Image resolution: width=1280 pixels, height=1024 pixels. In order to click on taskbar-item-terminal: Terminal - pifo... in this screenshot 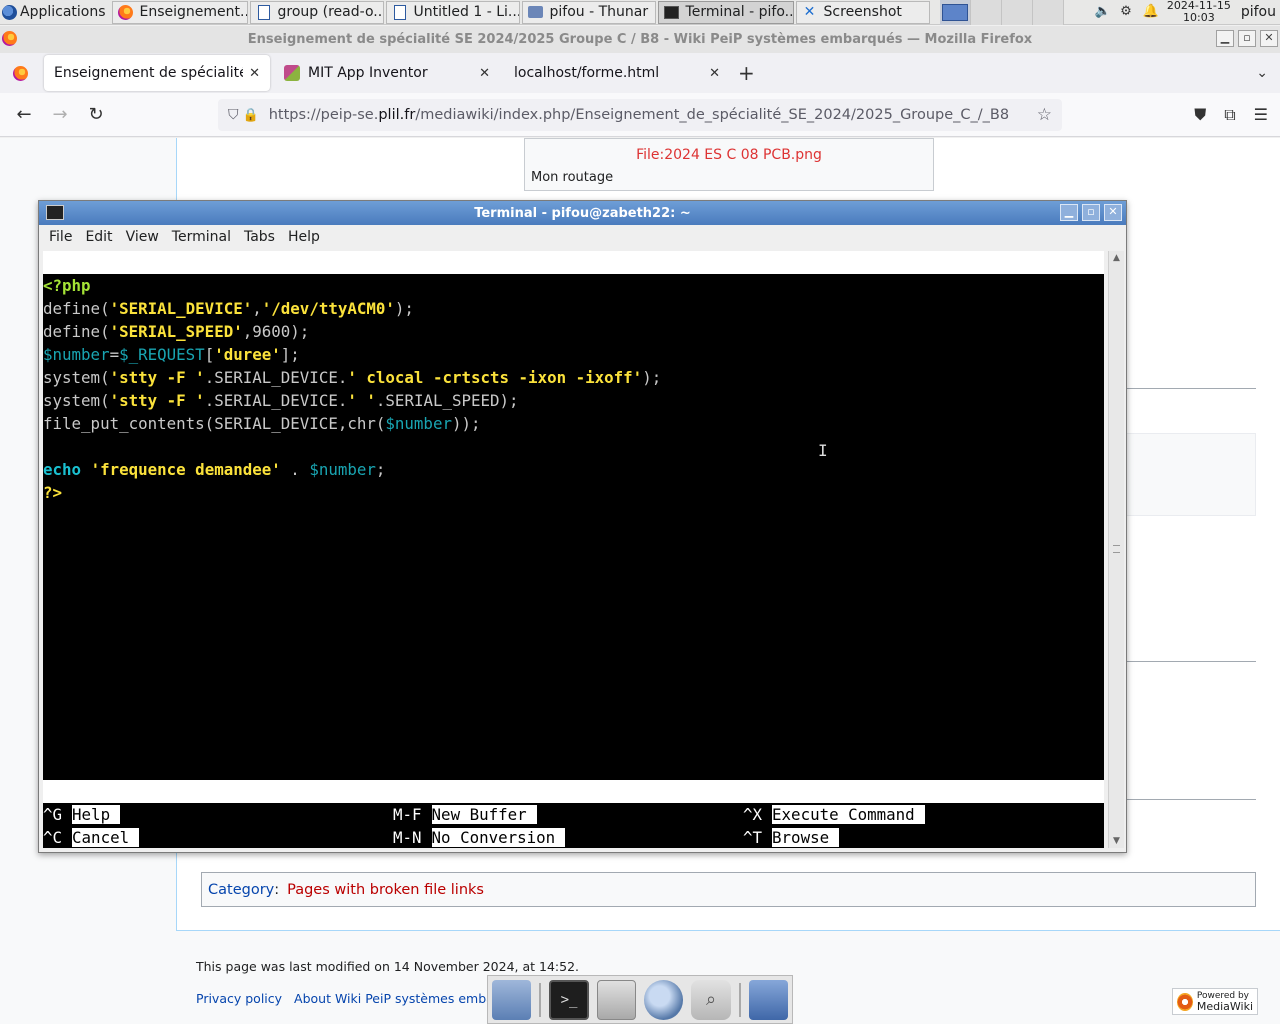, I will do `click(725, 12)`.